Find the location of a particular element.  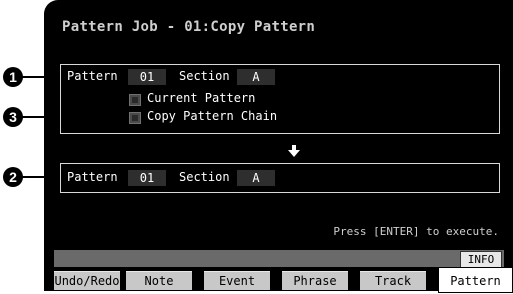

info-button: INFO is located at coordinates (481, 259).